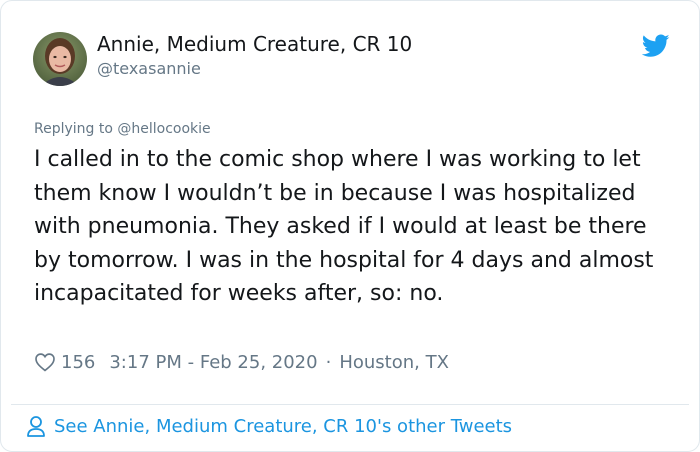 The image size is (700, 452). I want to click on avatar, so click(60, 59).